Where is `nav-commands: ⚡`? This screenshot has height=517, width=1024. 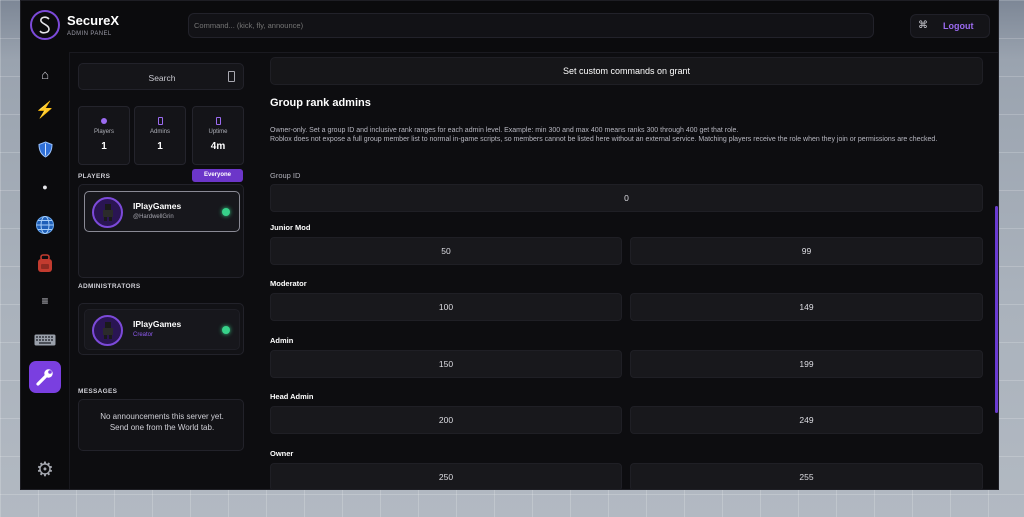 nav-commands: ⚡ is located at coordinates (45, 110).